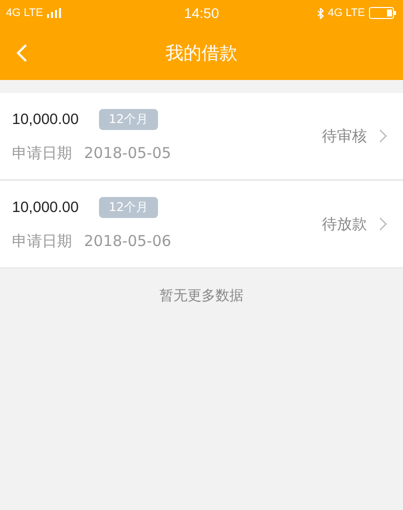 Image resolution: width=403 pixels, height=510 pixels. Describe the element at coordinates (128, 241) in the screenshot. I see `apply-date: 2018-05-06` at that location.